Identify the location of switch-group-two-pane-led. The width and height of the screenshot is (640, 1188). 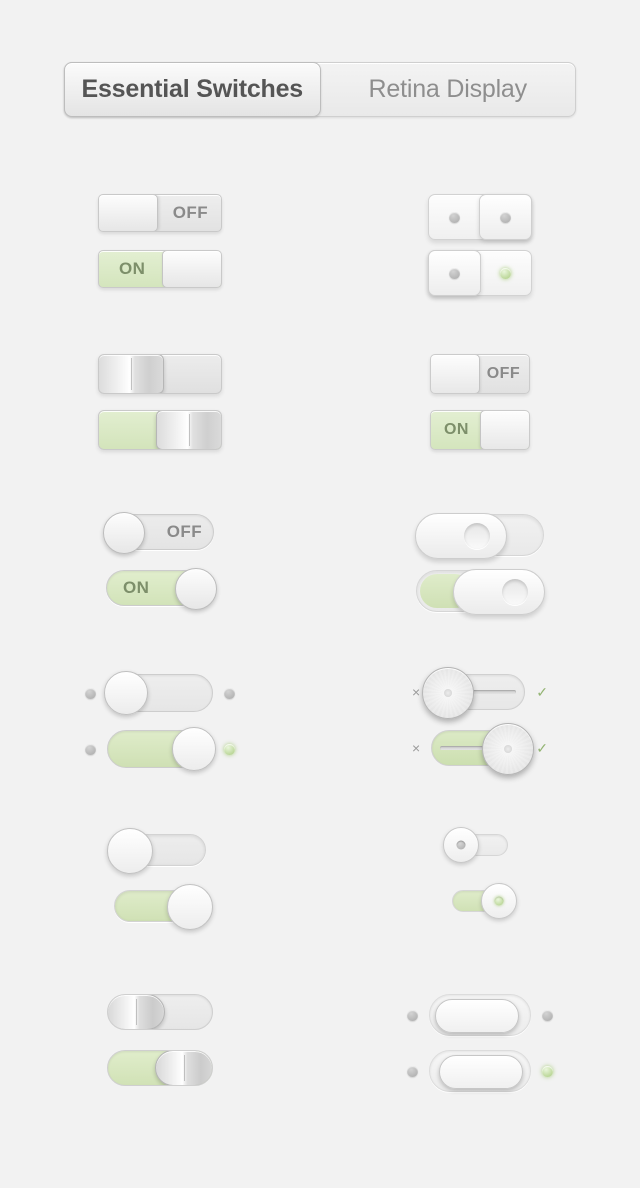
(480, 250).